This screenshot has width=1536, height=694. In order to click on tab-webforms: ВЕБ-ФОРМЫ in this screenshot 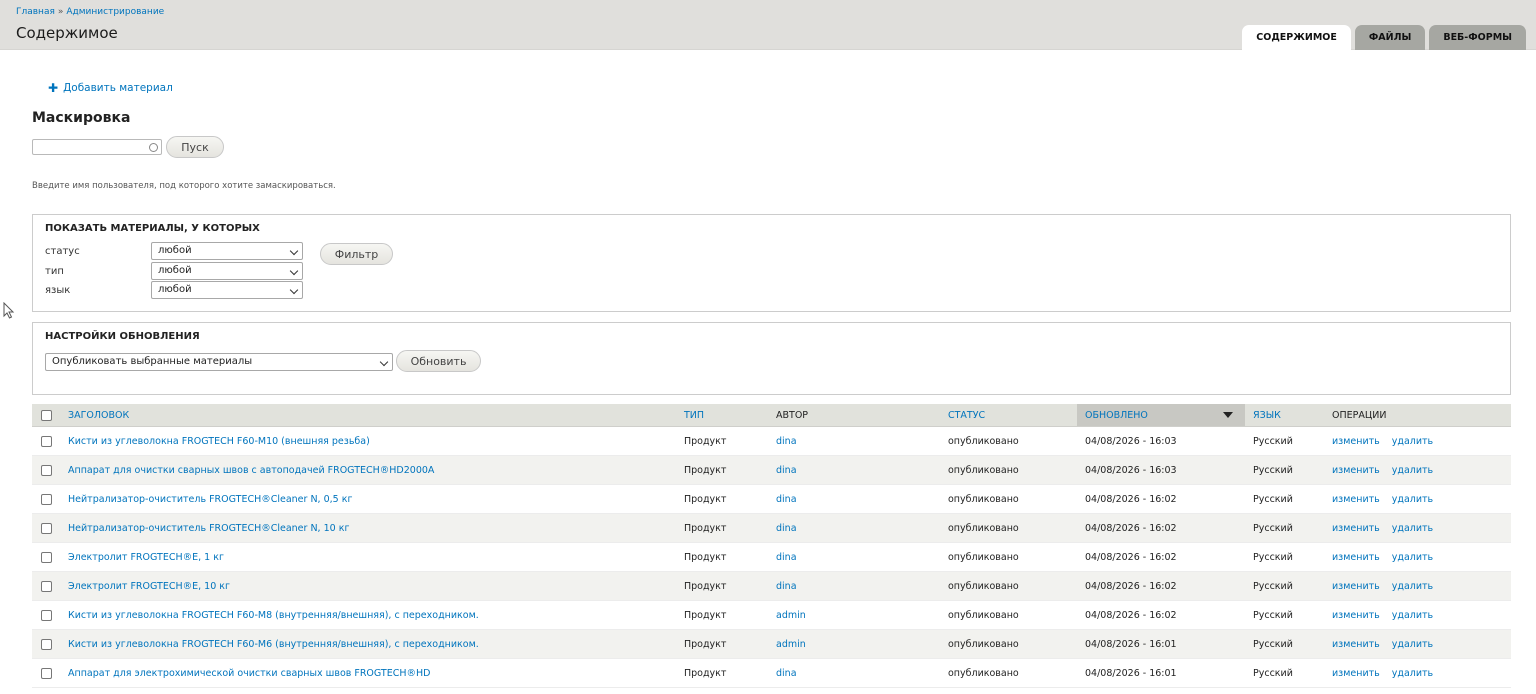, I will do `click(1477, 37)`.